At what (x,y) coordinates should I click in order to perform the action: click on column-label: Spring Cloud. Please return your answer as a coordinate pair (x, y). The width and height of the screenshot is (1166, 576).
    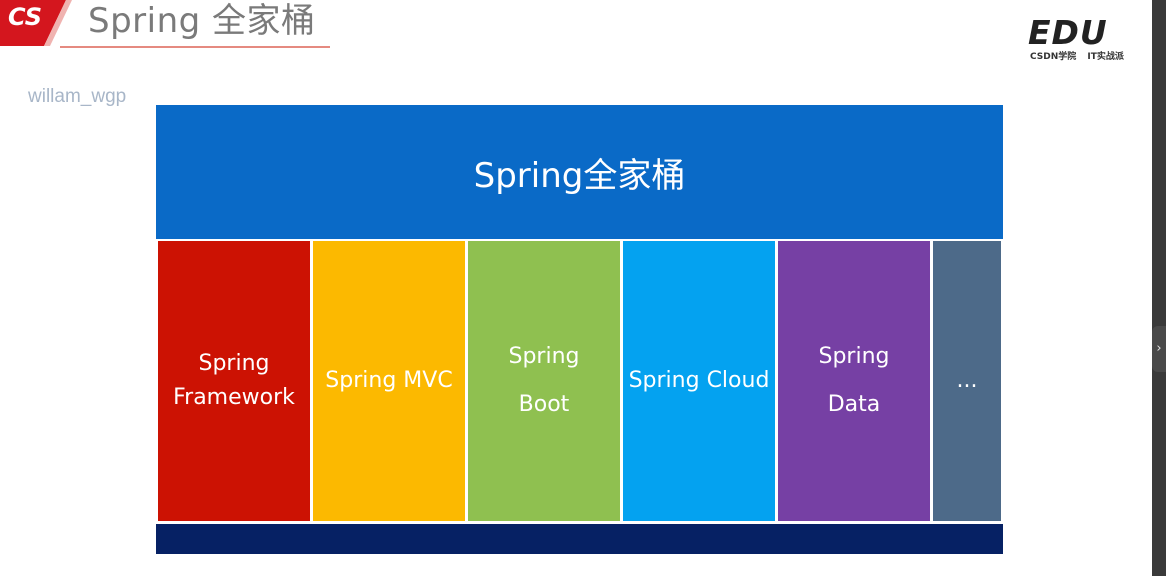
    Looking at the image, I should click on (699, 380).